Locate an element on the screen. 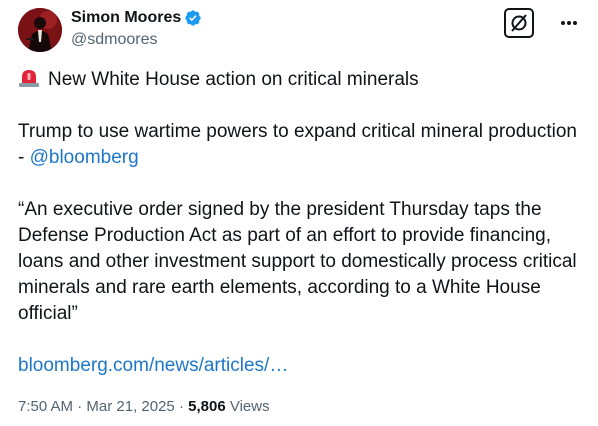 The width and height of the screenshot is (598, 426). display-name: Simon Moores is located at coordinates (126, 18).